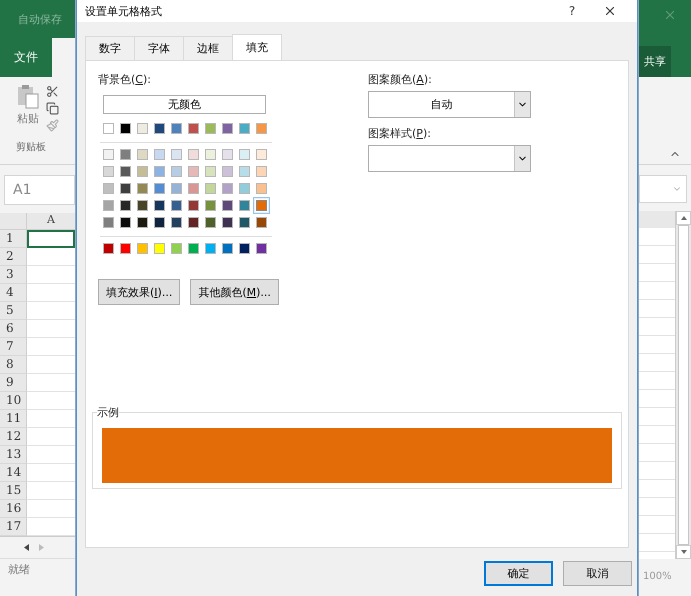 Image resolution: width=691 pixels, height=596 pixels. What do you see at coordinates (52, 125) in the screenshot?
I see `paintbrush-icon` at bounding box center [52, 125].